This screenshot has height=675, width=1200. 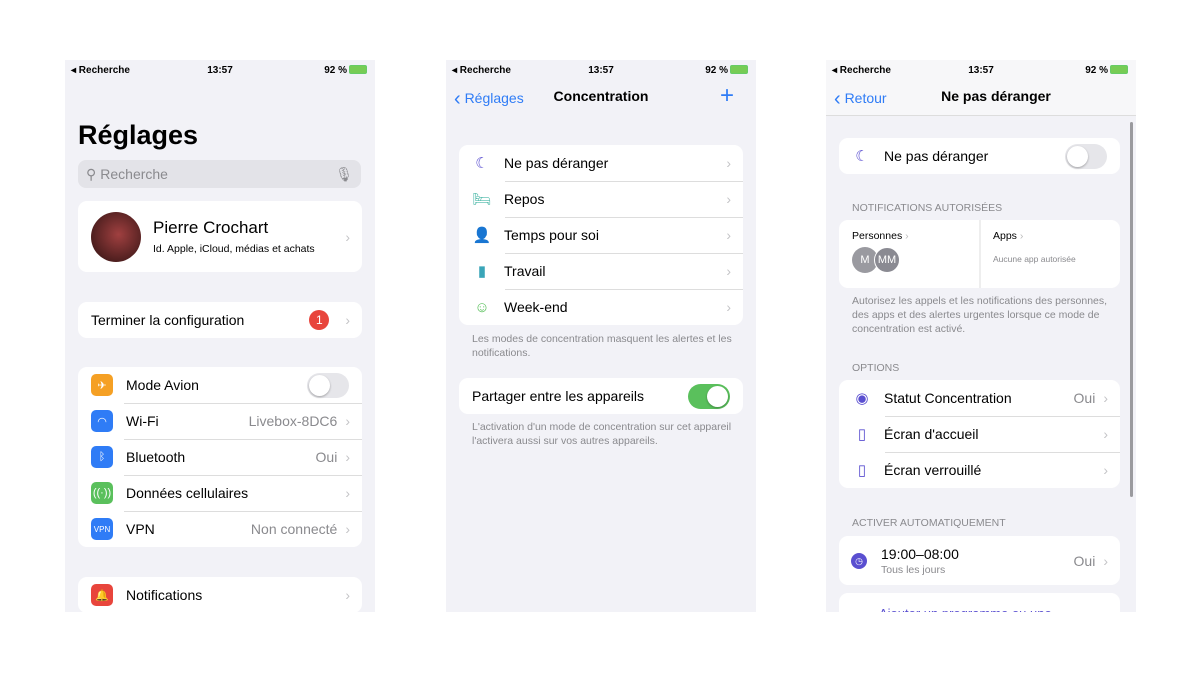 I want to click on apps-section: Apps › Aucune app autorisée, so click(x=1050, y=254).